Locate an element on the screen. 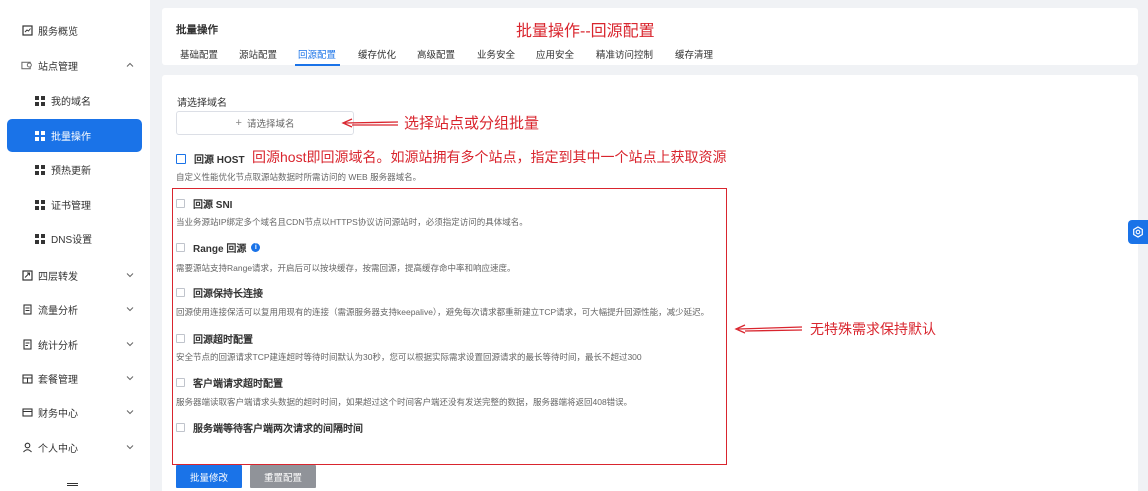  gear-icon is located at coordinates (1138, 232).